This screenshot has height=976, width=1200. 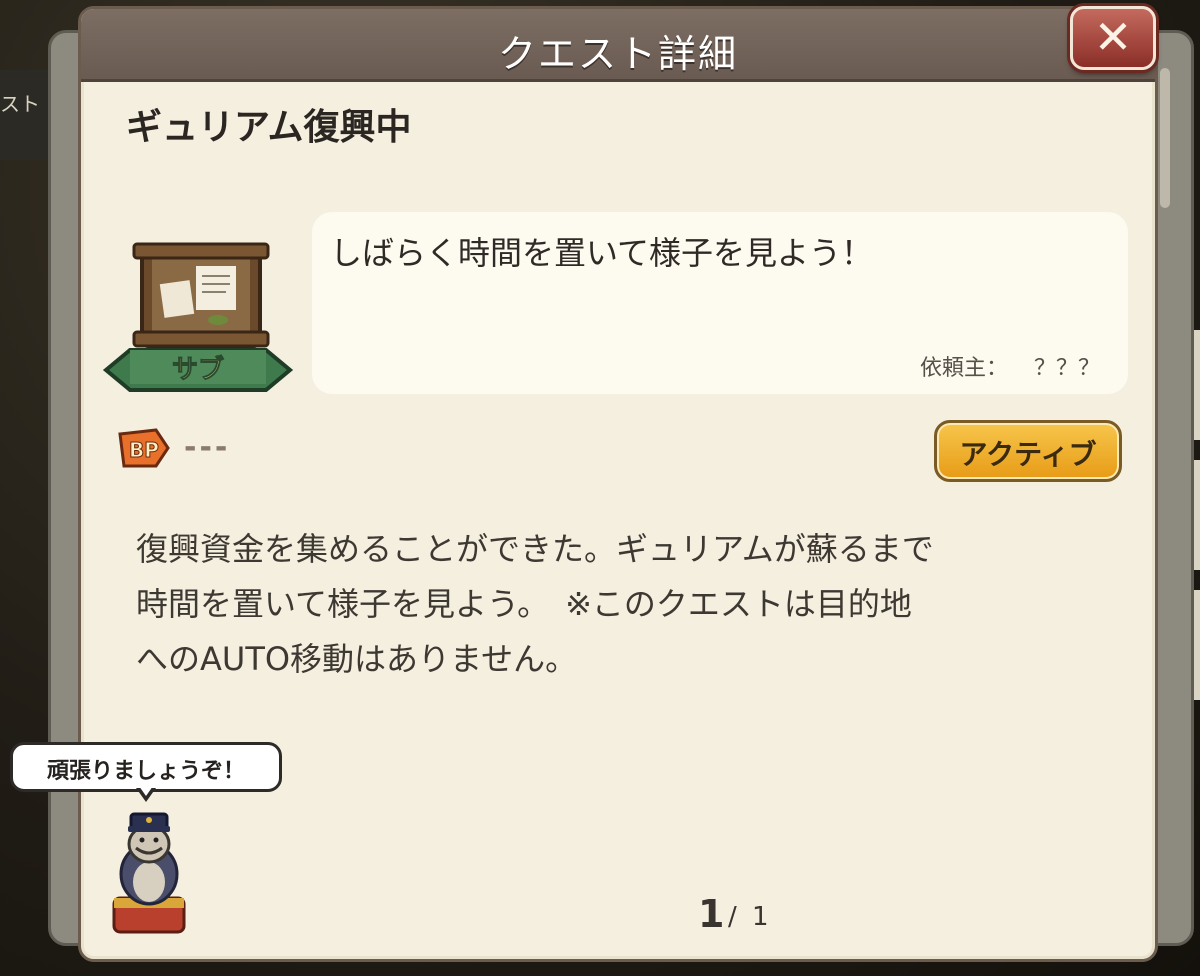 I want to click on scrollbar, so click(x=1165, y=138).